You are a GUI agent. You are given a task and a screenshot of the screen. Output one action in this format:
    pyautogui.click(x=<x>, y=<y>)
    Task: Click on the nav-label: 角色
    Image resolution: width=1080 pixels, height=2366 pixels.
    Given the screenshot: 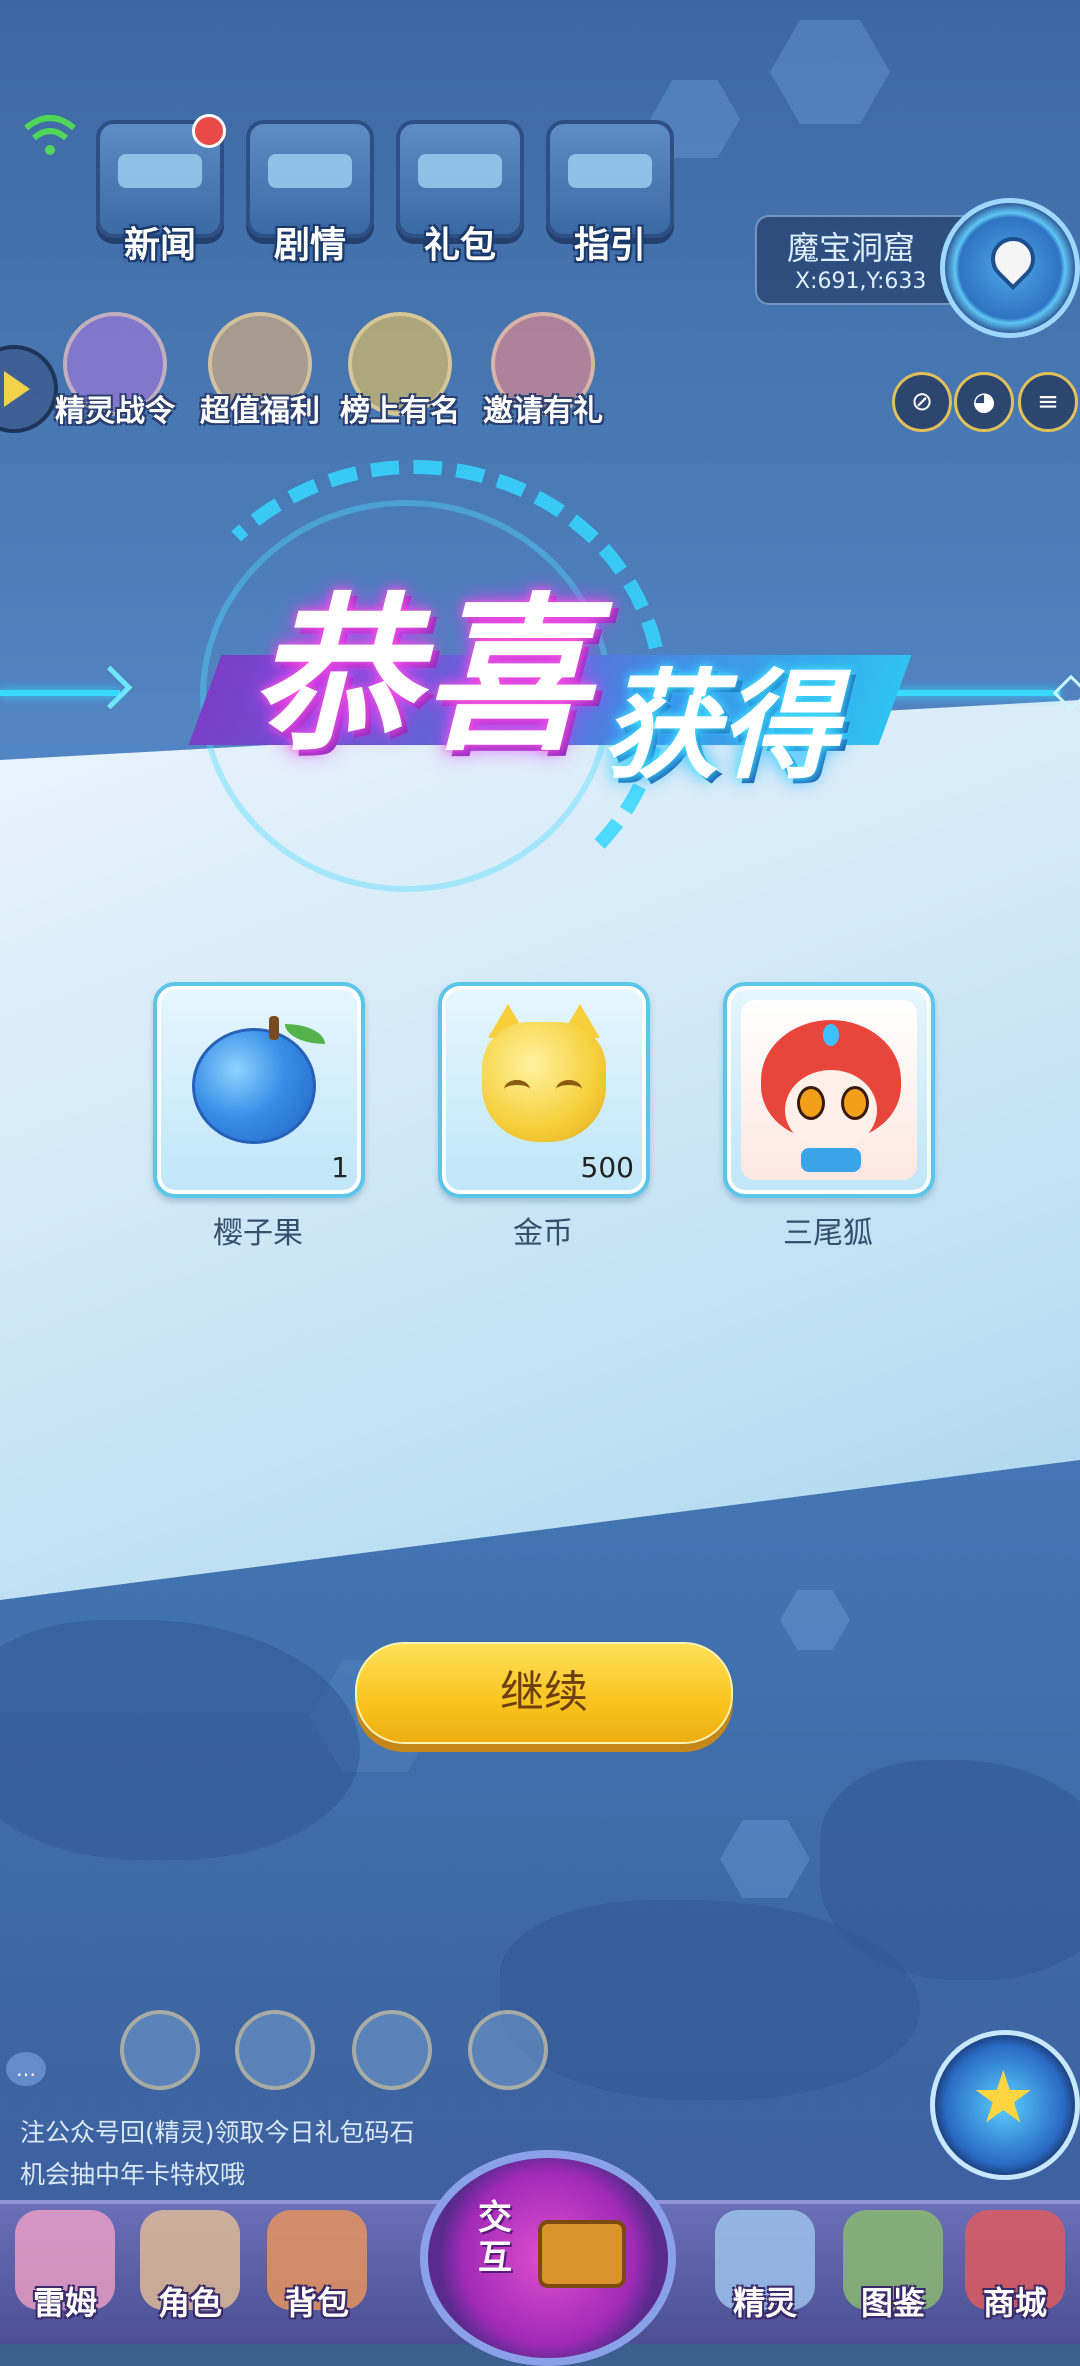 What is the action you would take?
    pyautogui.click(x=189, y=2303)
    